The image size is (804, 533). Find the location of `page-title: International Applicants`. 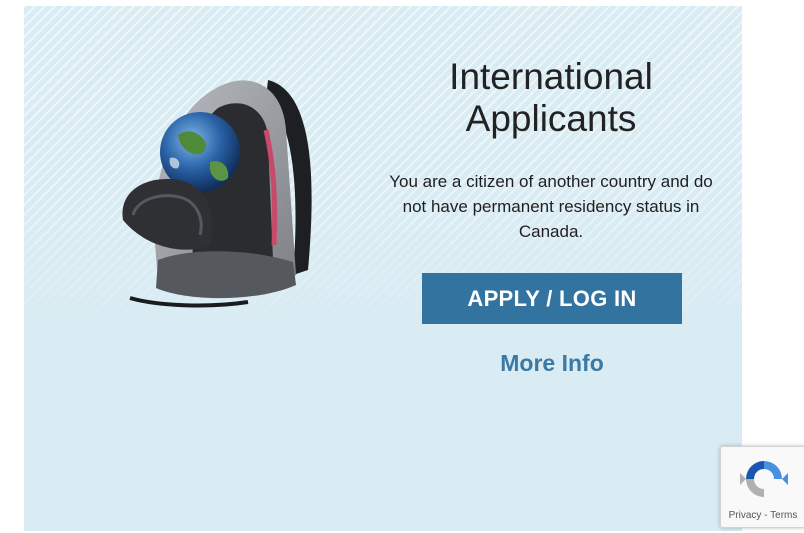

page-title: International Applicants is located at coordinates (551, 97).